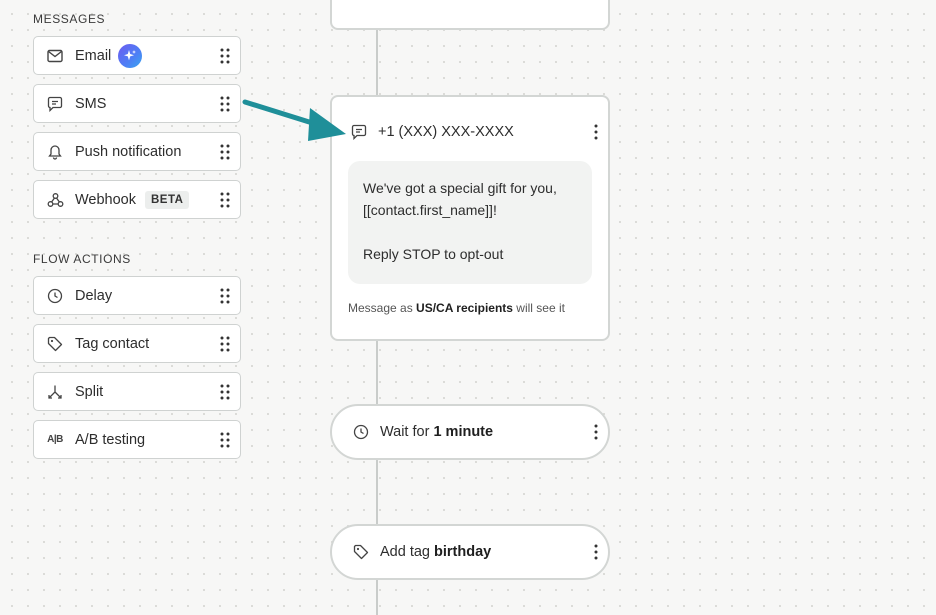 The image size is (936, 615). I want to click on flow-node-add-tag: Add tag birthday, so click(470, 552).